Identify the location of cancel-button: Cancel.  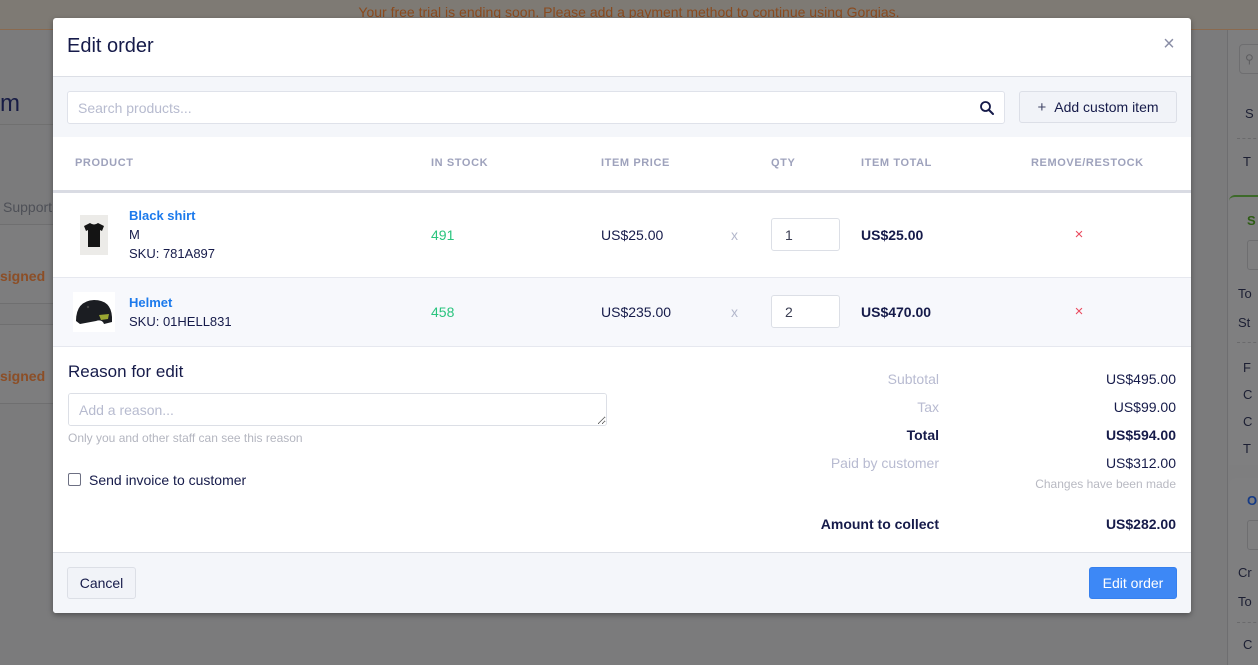
(101, 583).